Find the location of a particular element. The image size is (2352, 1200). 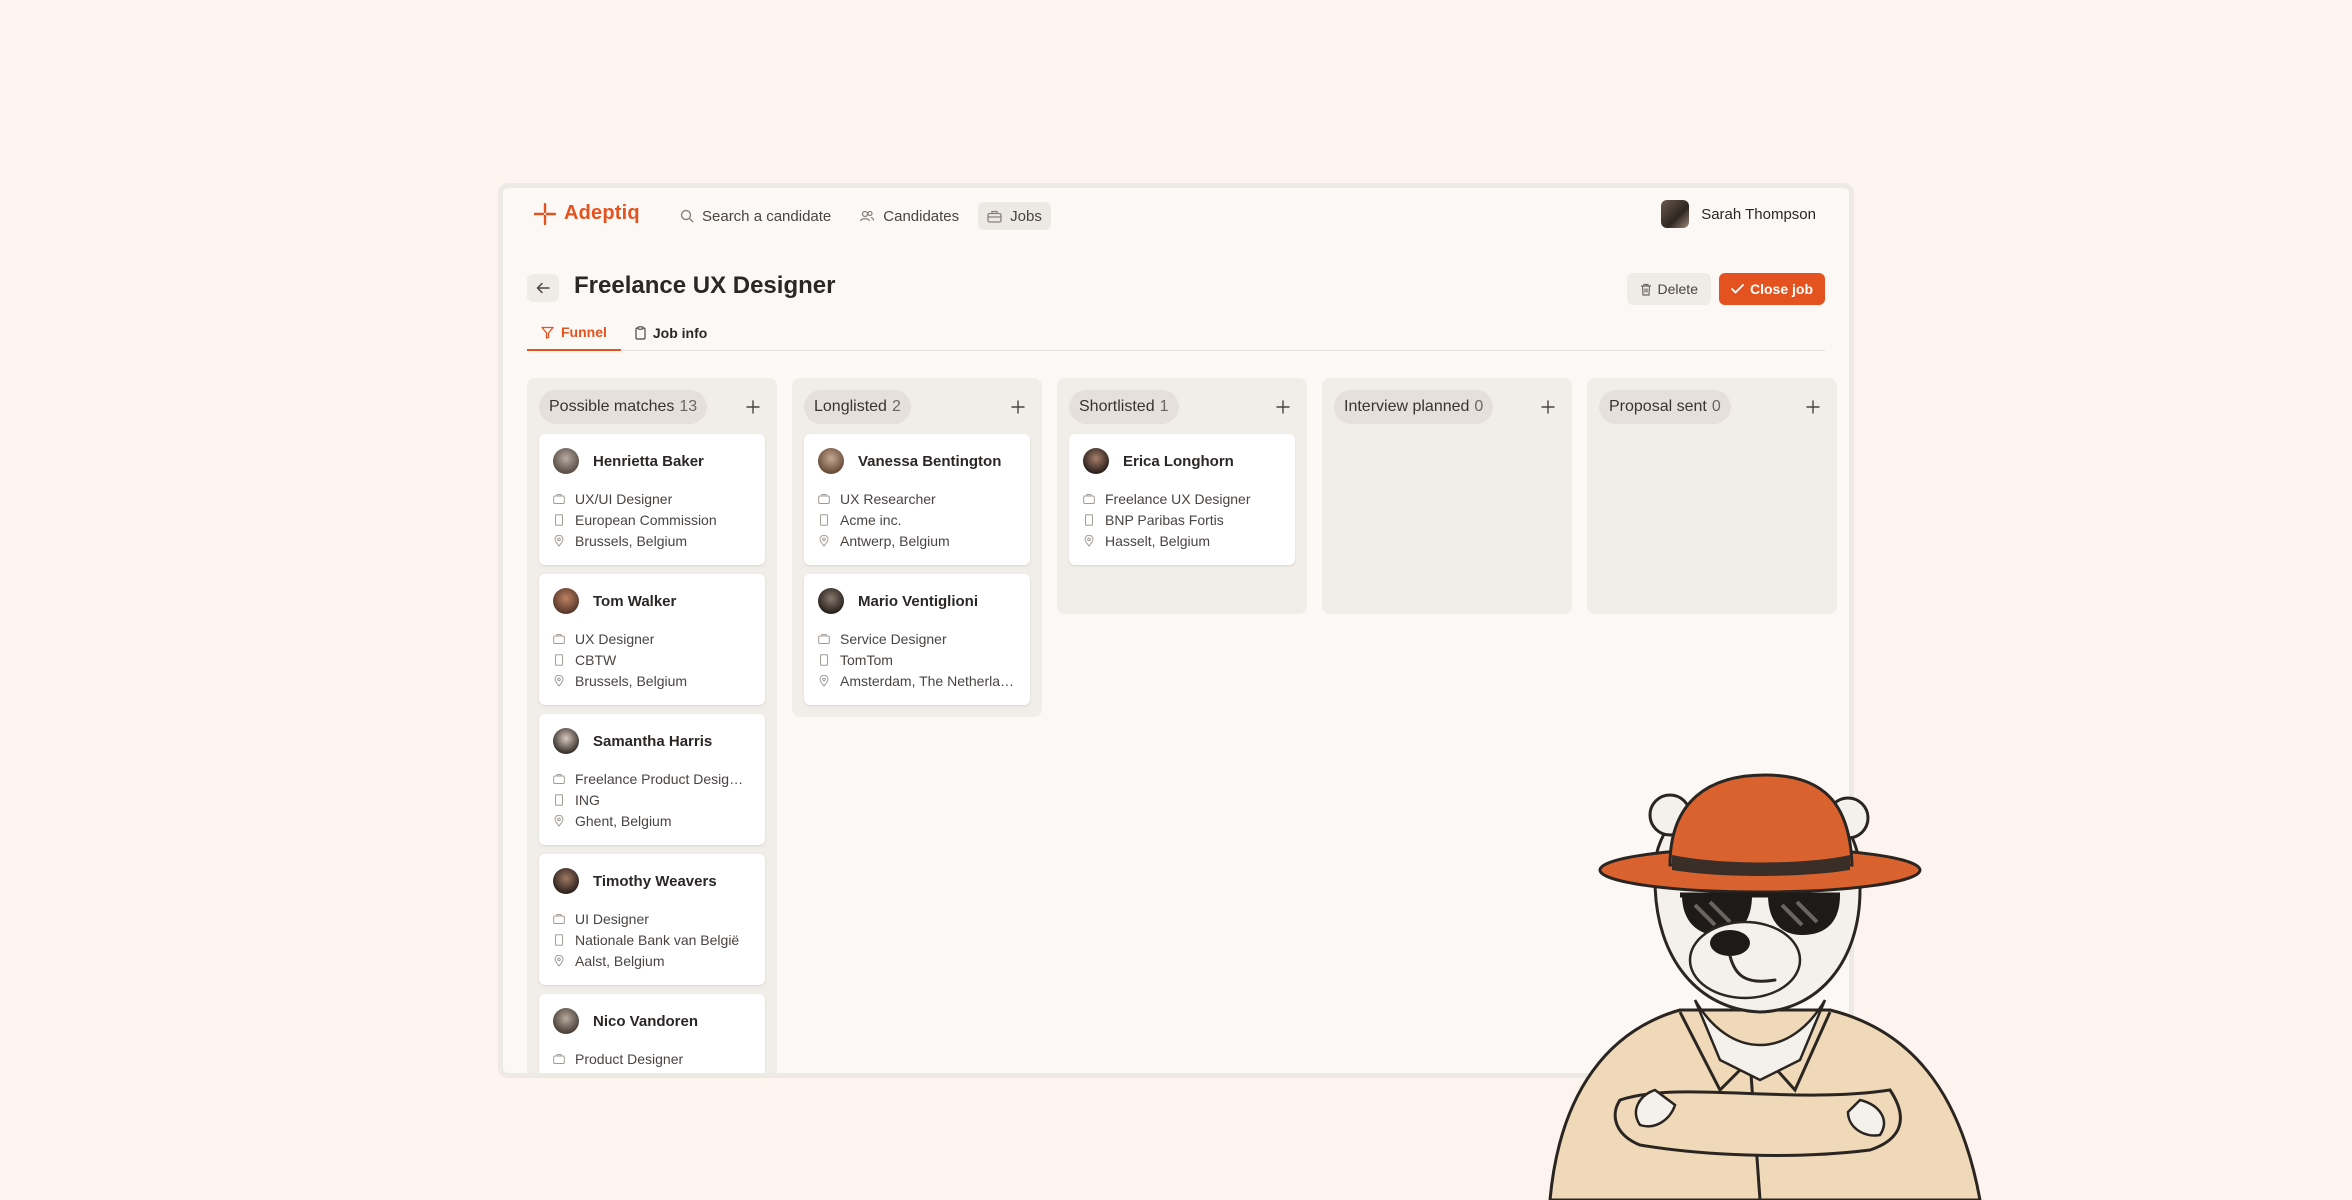

arrow-left-icon is located at coordinates (543, 288).